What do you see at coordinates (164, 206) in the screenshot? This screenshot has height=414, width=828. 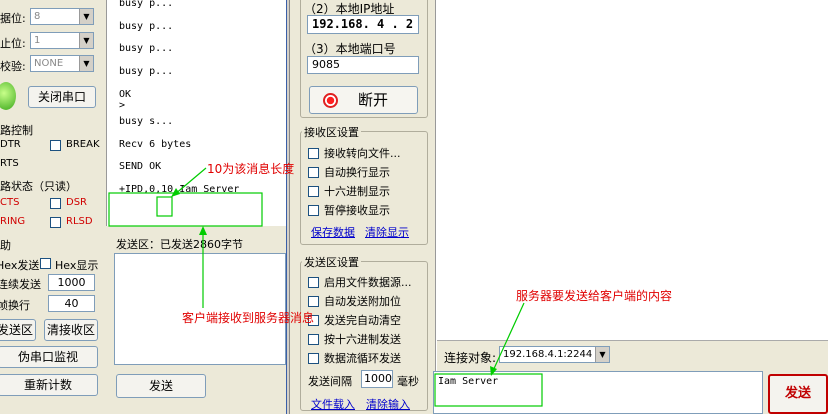 I see `length-highlight-box` at bounding box center [164, 206].